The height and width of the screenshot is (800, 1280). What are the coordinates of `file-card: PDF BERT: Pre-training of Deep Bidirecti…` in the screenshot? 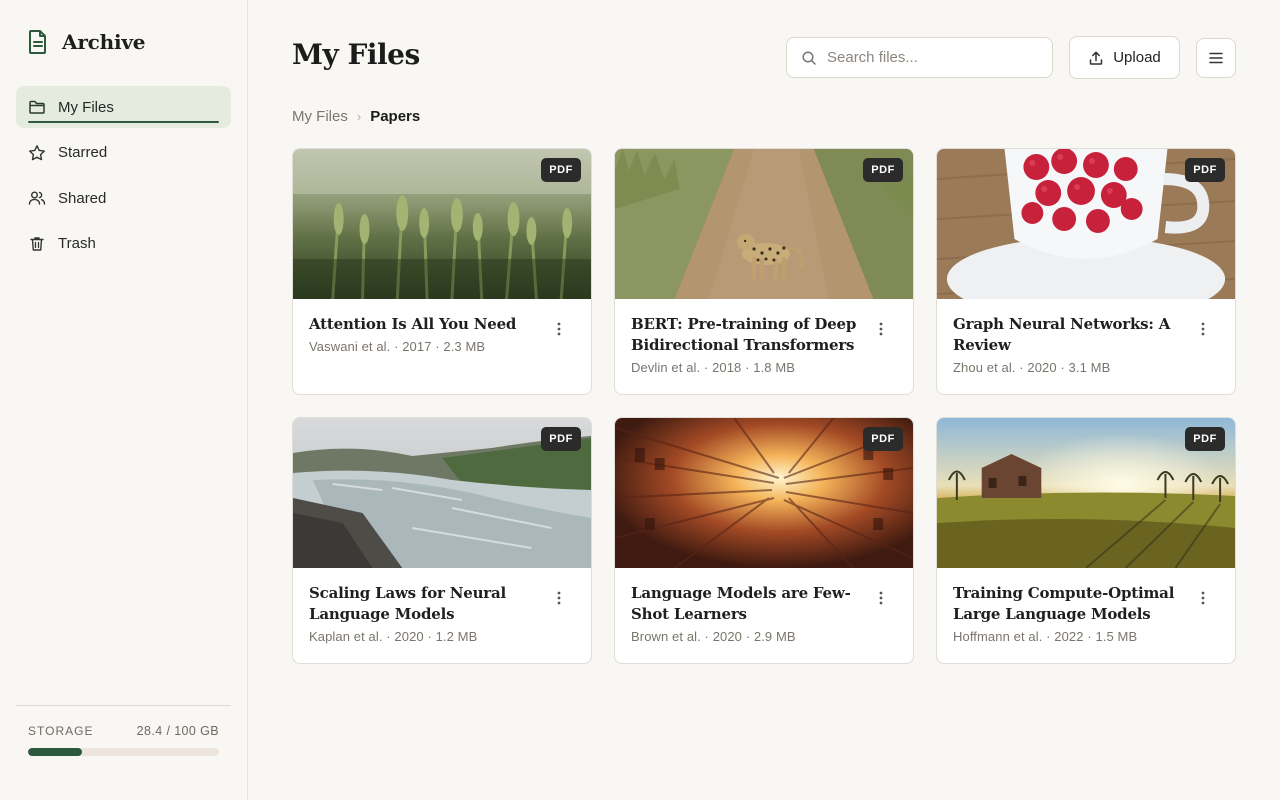 It's located at (764, 271).